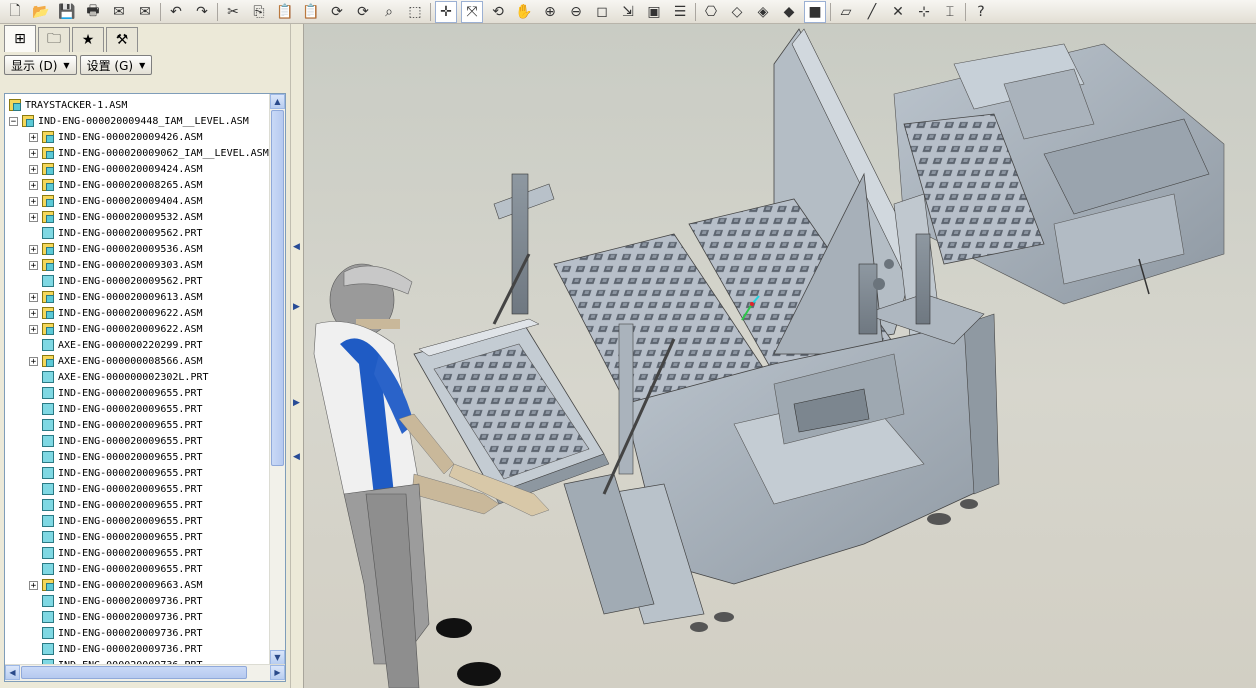  What do you see at coordinates (202, 12) in the screenshot?
I see `redo-button: ↷` at bounding box center [202, 12].